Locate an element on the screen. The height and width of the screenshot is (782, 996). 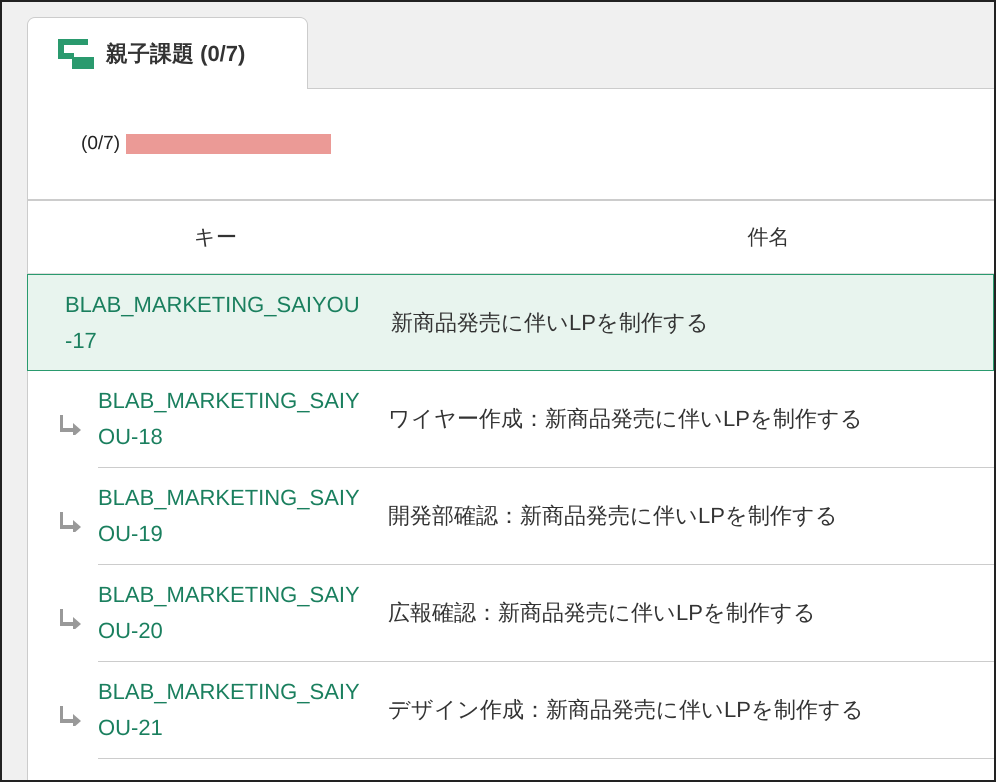
child-issue-row: BLAB_MARKETING_SAIYOU-19 開発部確認：新商品発売に伴いLPを制作する is located at coordinates (546, 516).